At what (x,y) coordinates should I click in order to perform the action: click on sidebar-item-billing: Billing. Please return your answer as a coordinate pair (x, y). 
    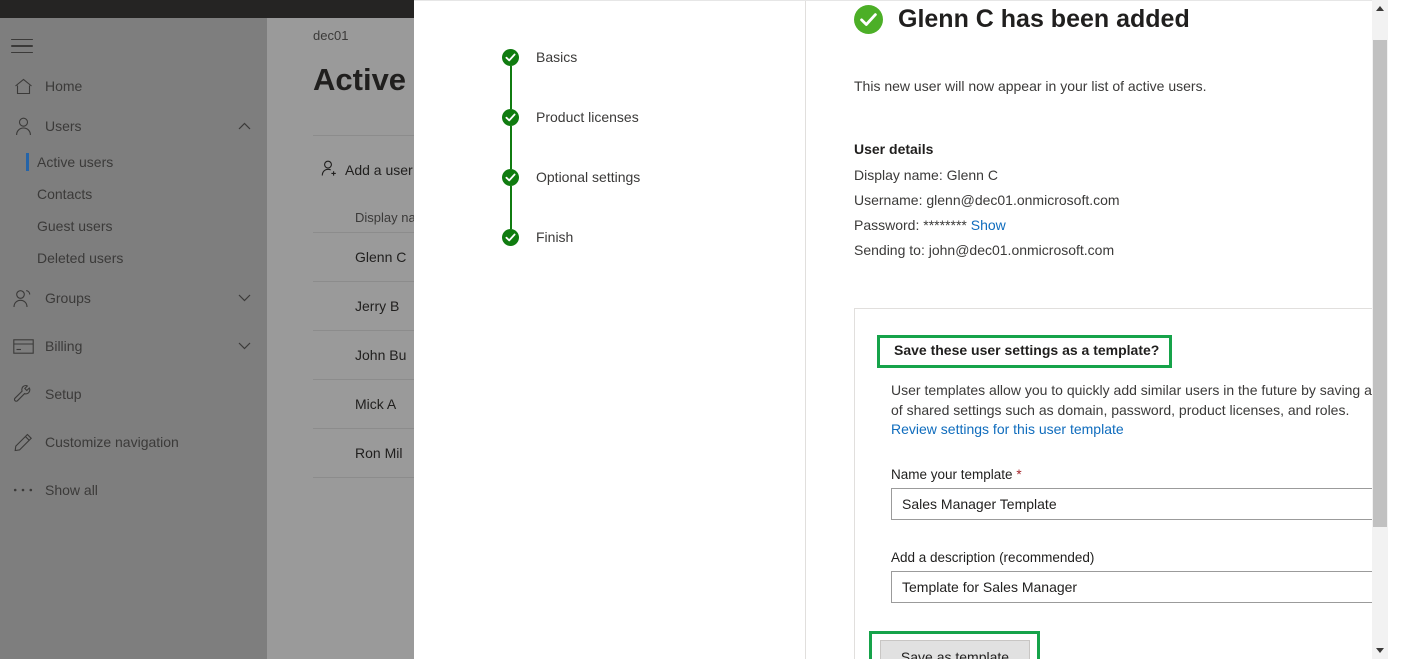
    Looking at the image, I should click on (133, 346).